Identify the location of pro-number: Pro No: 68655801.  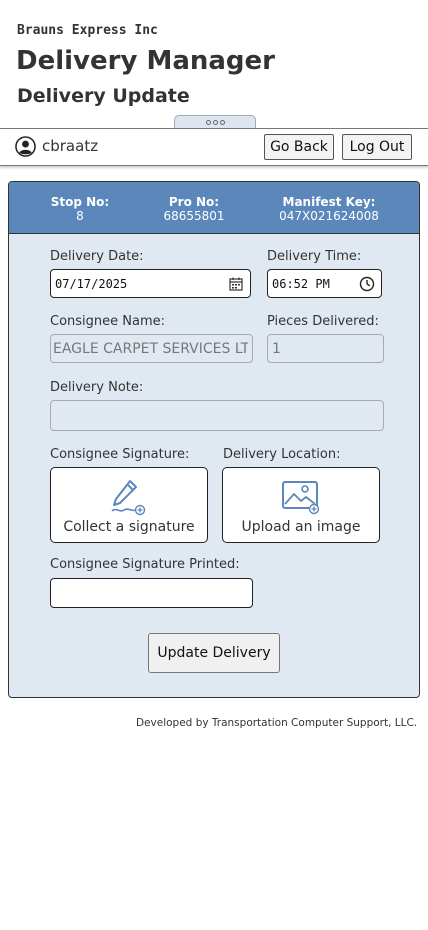
(194, 209).